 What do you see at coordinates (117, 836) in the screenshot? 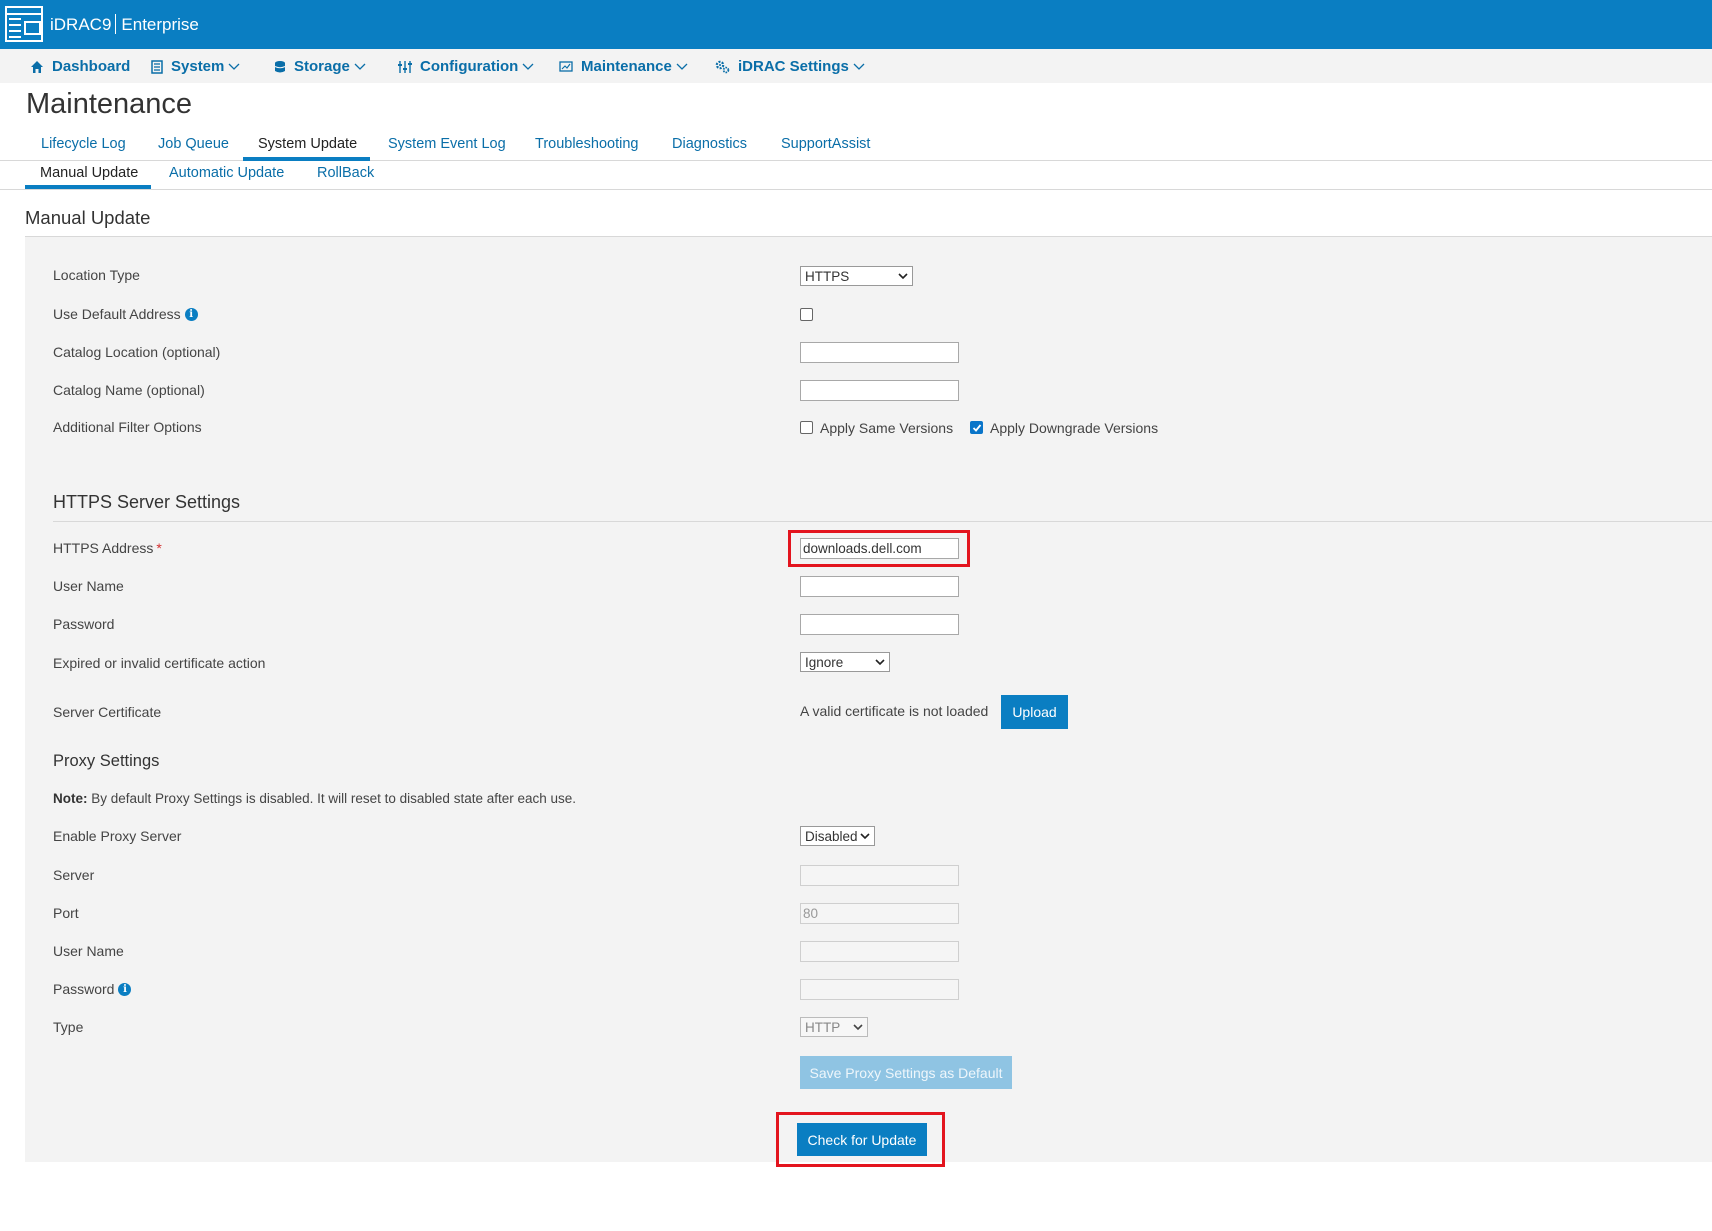
I see `enable-proxy-label: Enable Proxy Server` at bounding box center [117, 836].